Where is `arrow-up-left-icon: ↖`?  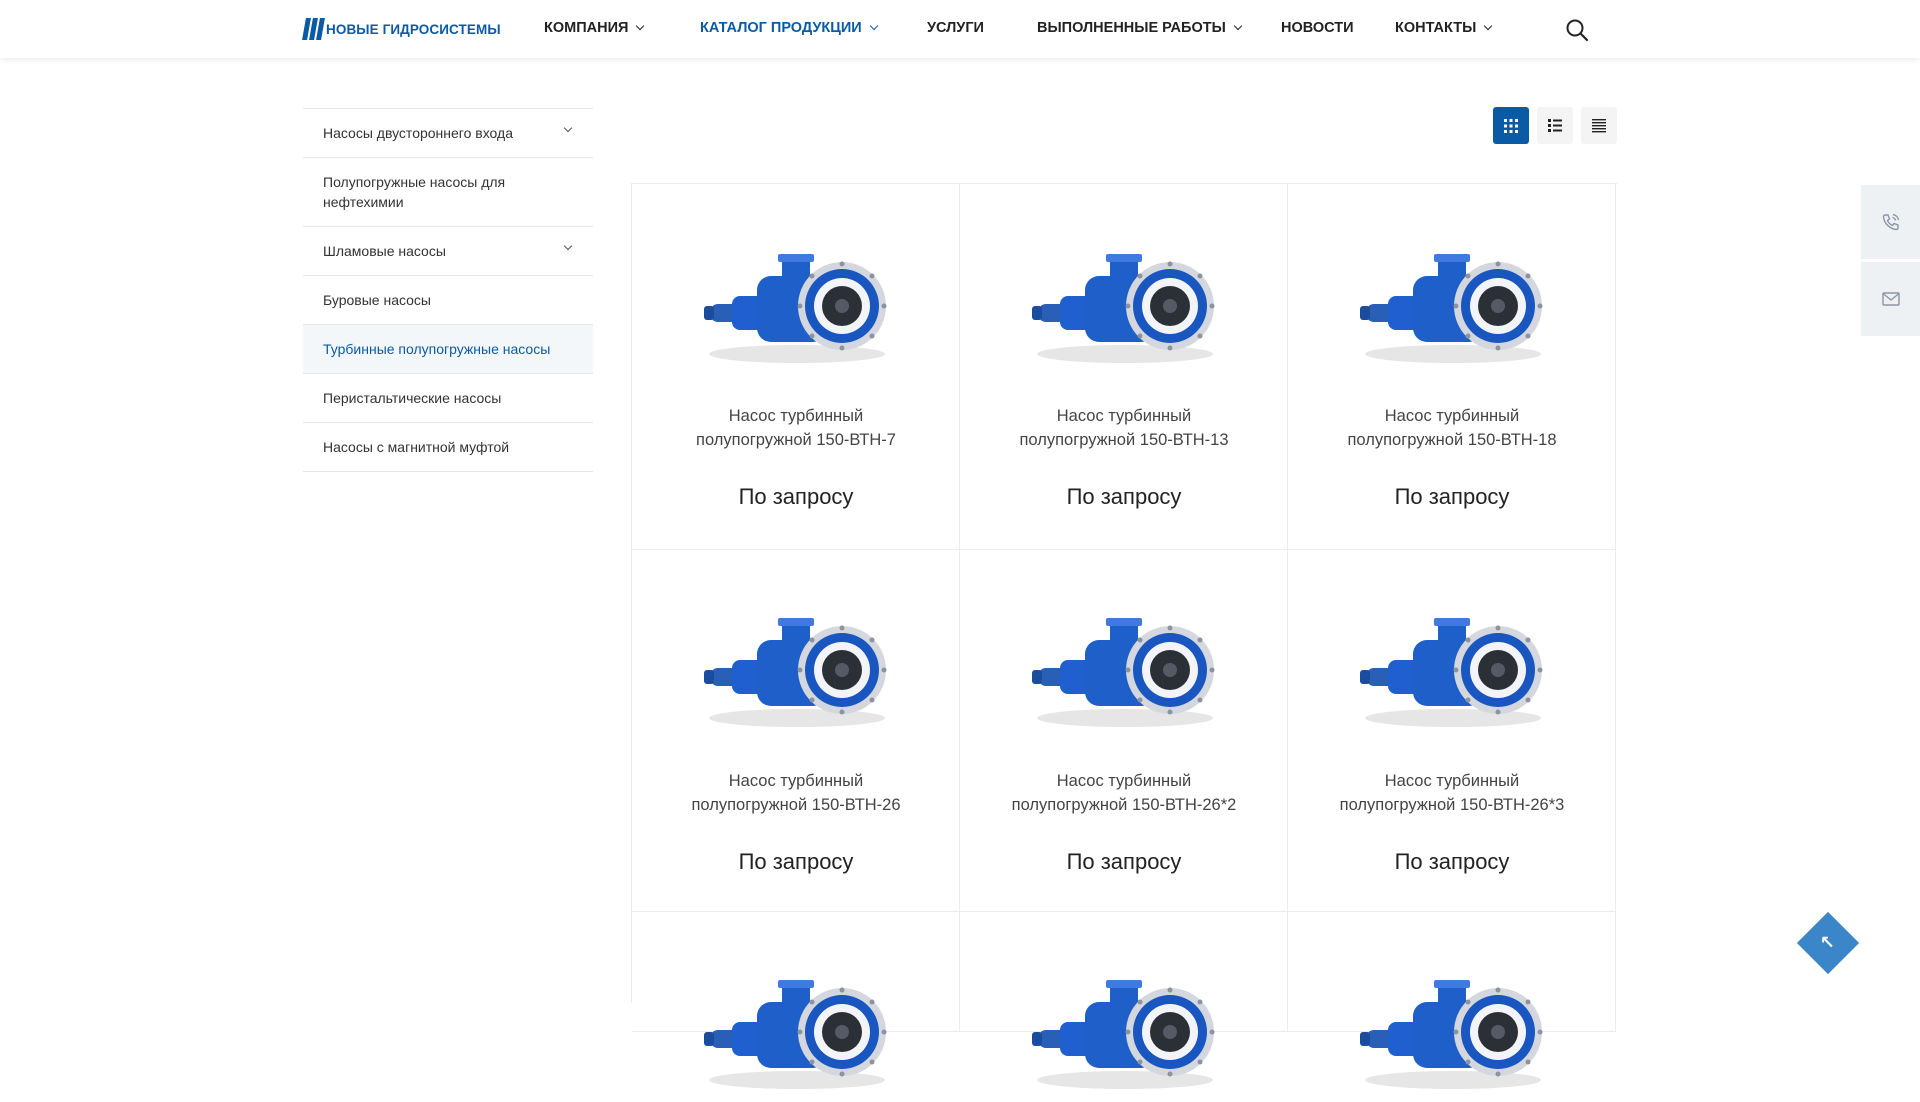
arrow-up-left-icon: ↖ is located at coordinates (1828, 942).